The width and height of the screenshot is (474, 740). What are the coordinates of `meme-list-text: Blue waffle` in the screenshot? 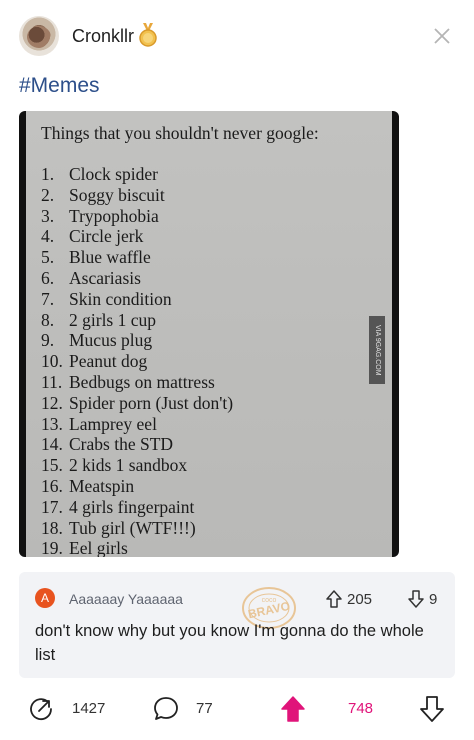 It's located at (110, 257).